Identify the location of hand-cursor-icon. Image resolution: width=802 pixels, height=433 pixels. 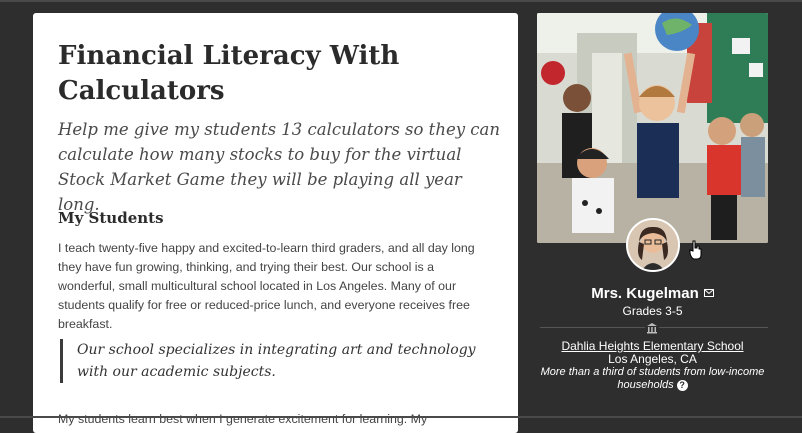
(696, 250).